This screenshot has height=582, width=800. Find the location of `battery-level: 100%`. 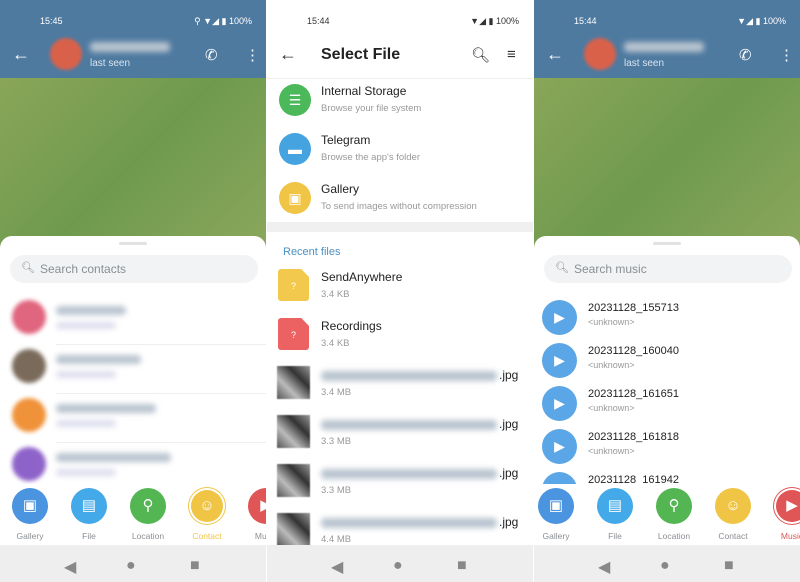

battery-level: 100% is located at coordinates (507, 21).